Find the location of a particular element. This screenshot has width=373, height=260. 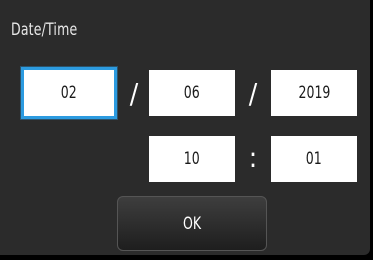

minute-value: 01 is located at coordinates (314, 159).